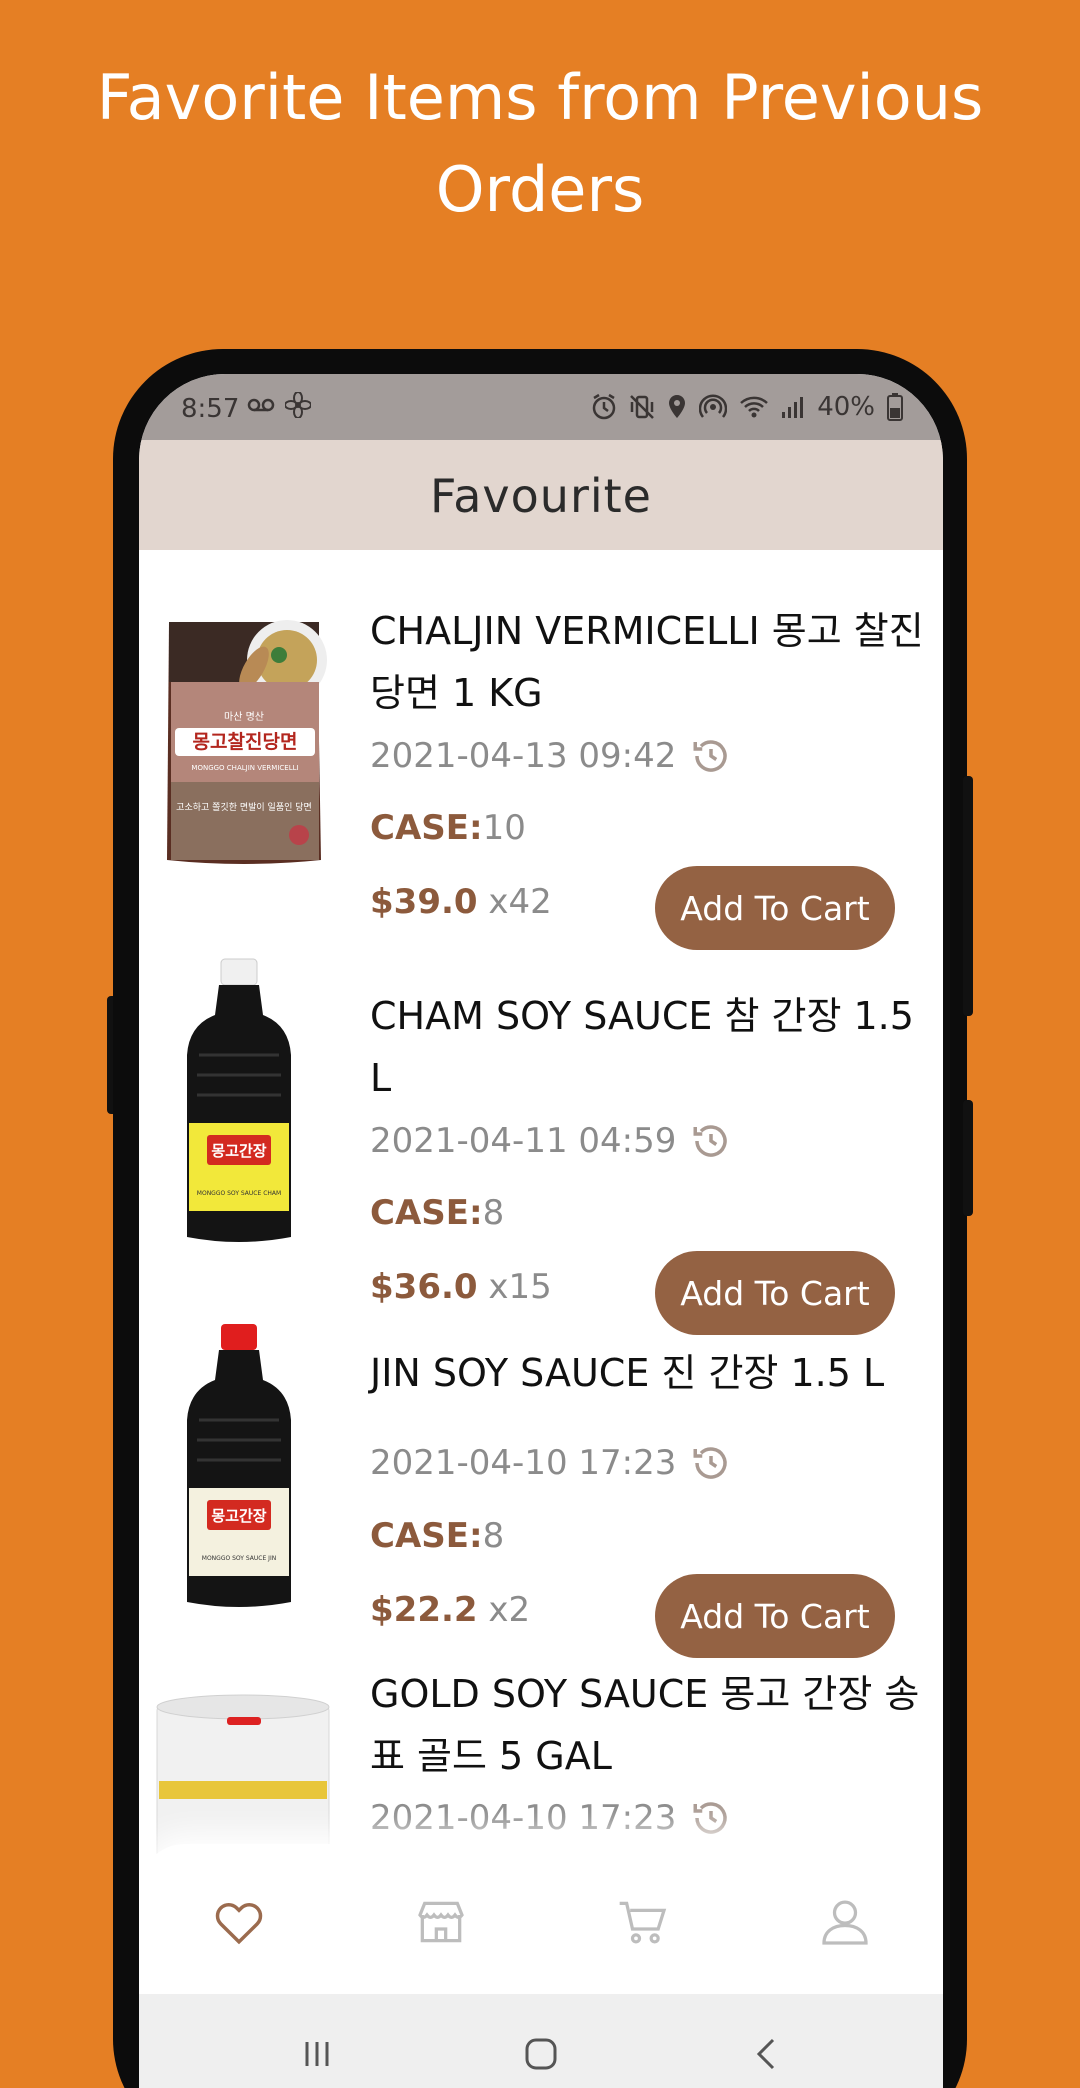 The height and width of the screenshot is (2088, 1080). Describe the element at coordinates (244, 717) in the screenshot. I see `svg-text: 마산 명산` at that location.